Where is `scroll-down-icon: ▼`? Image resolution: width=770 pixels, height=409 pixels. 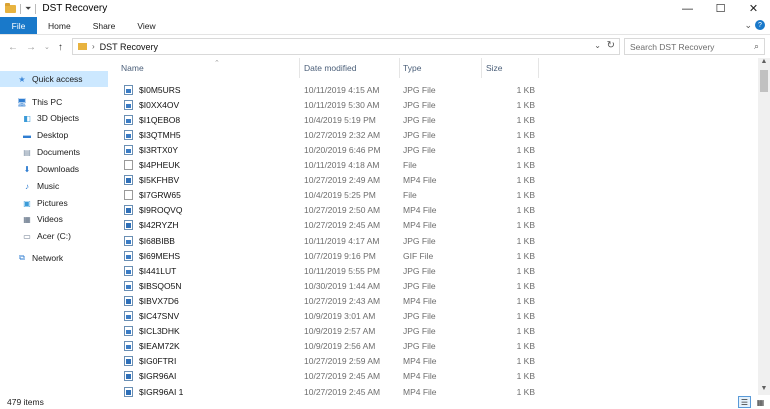 scroll-down-icon: ▼ is located at coordinates (764, 390).